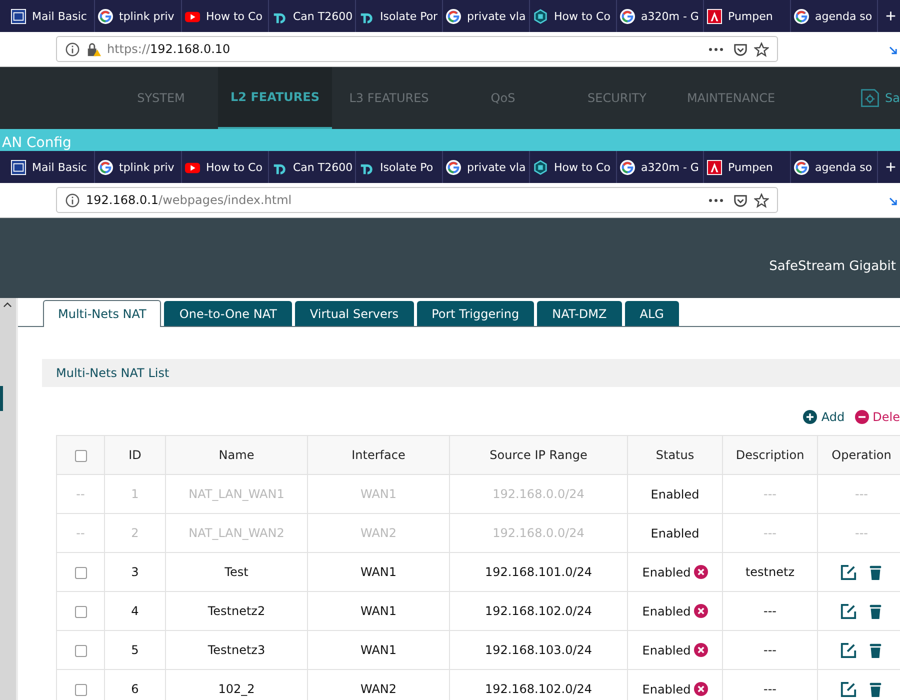 This screenshot has height=700, width=900. Describe the element at coordinates (417, 49) in the screenshot. I see `address-bar: https://192.168.0.10` at that location.